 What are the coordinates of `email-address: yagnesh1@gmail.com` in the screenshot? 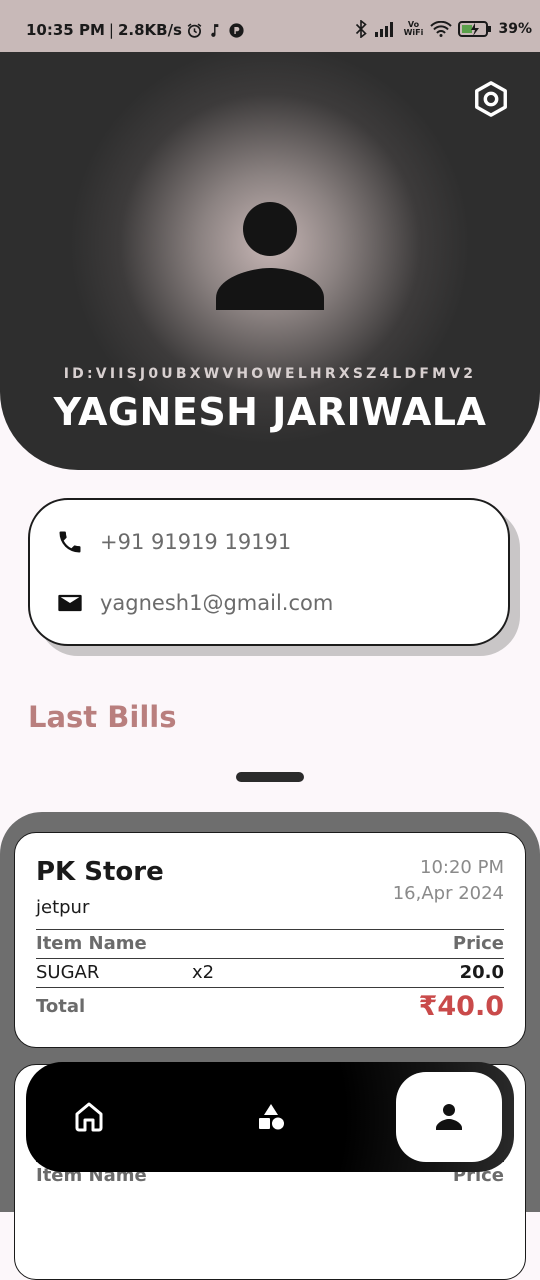 It's located at (217, 603).